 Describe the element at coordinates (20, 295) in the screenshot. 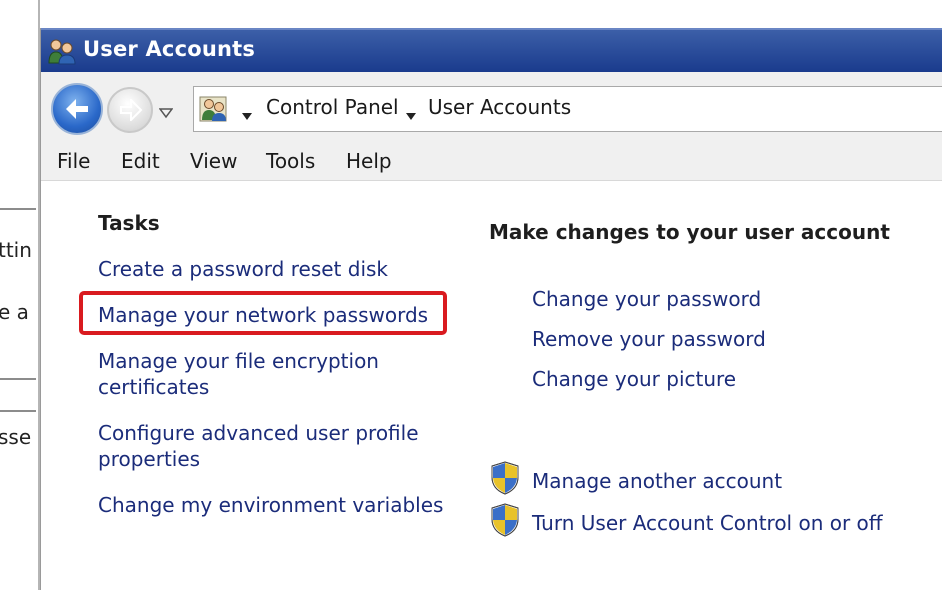

I see `background-window: ttin e a sse` at that location.